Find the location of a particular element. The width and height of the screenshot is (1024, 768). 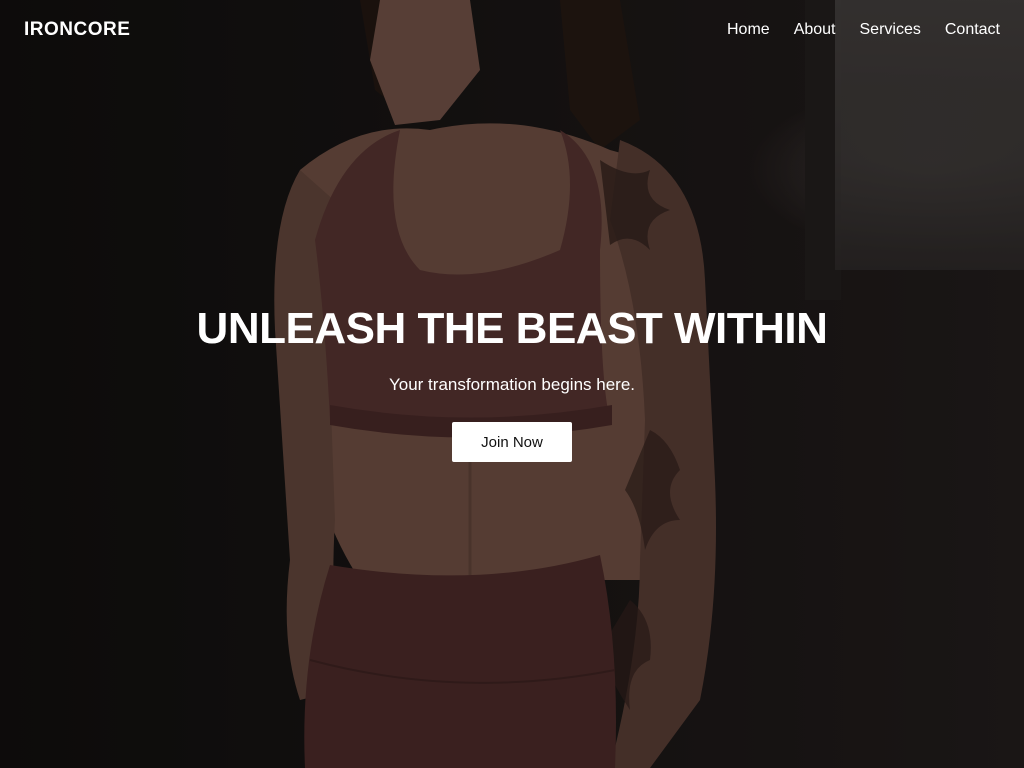

hero-headline: UNLEASH THE BEAST WITHIN is located at coordinates (512, 328).